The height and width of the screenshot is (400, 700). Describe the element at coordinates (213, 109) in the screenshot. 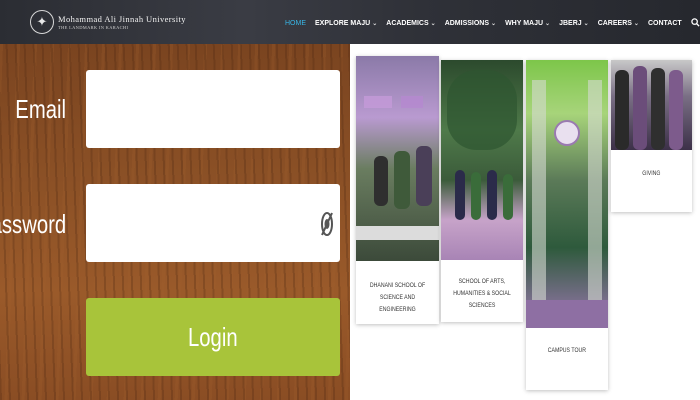

I see `email-field` at that location.